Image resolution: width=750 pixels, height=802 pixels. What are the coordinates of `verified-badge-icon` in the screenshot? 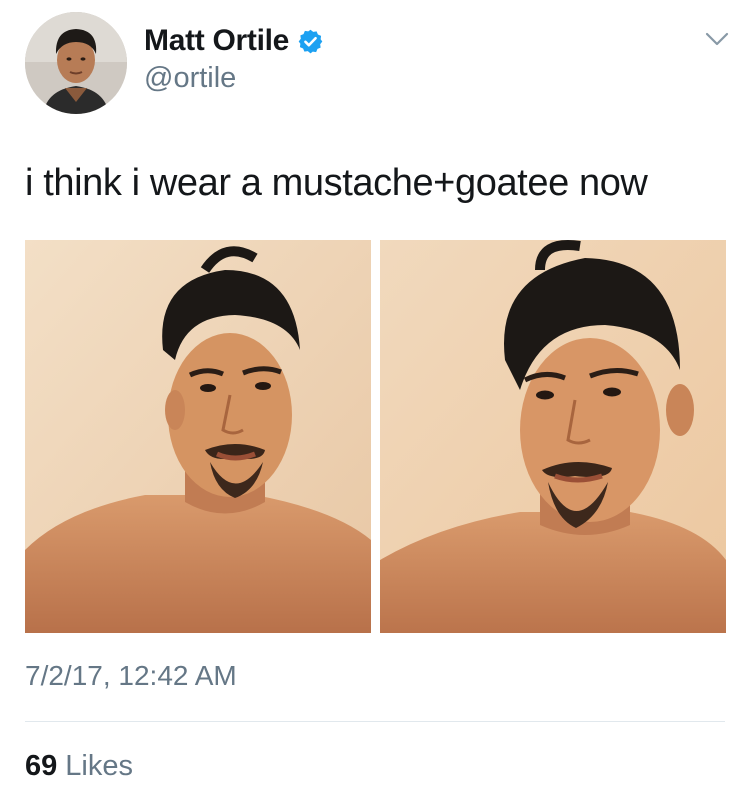 It's located at (310, 41).